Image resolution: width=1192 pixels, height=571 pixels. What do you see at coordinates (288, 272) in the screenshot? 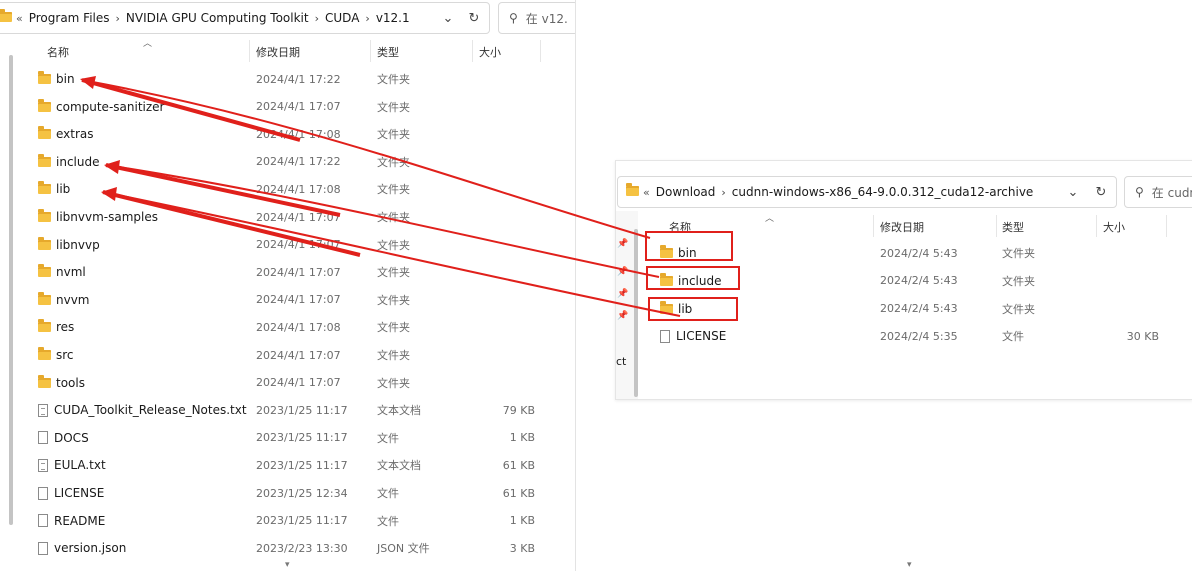
I see `file-row-nvml: nvml 2024/4/1 17:07 文件夹` at bounding box center [288, 272].